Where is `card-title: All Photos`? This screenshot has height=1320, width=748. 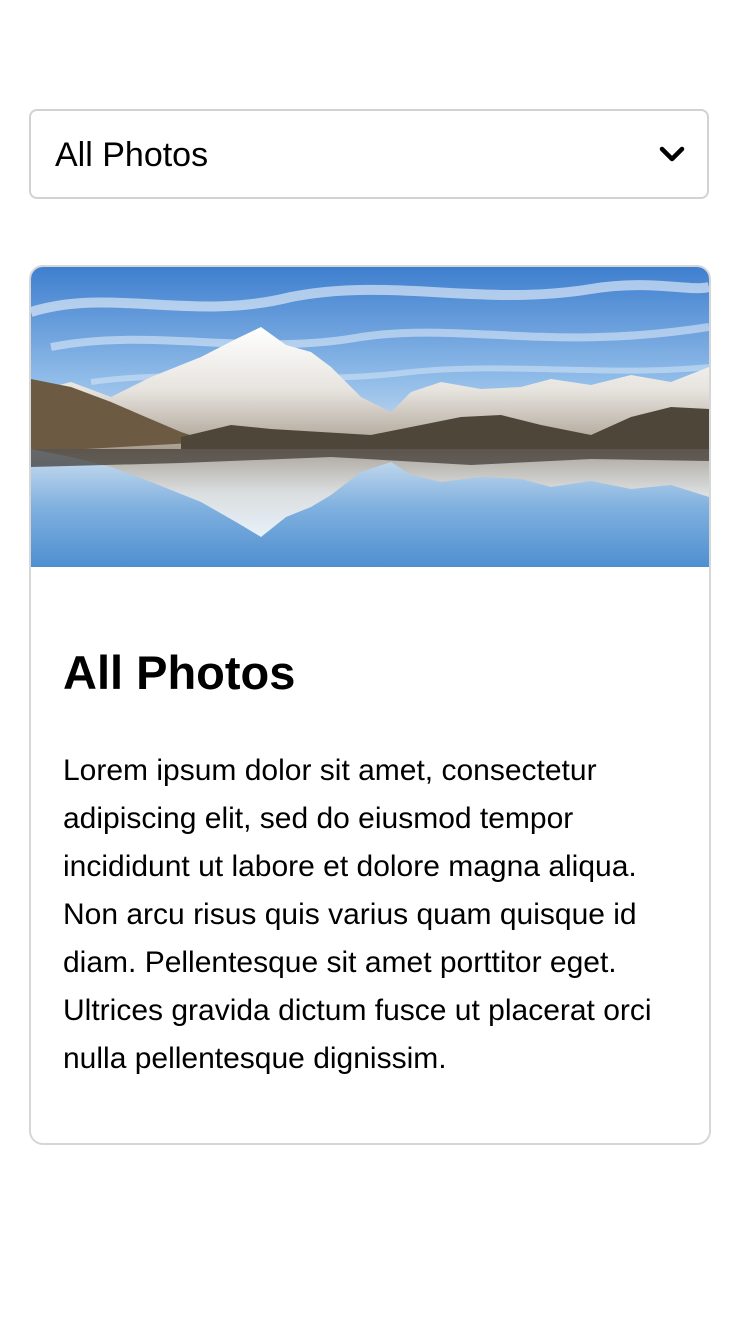 card-title: All Photos is located at coordinates (179, 672).